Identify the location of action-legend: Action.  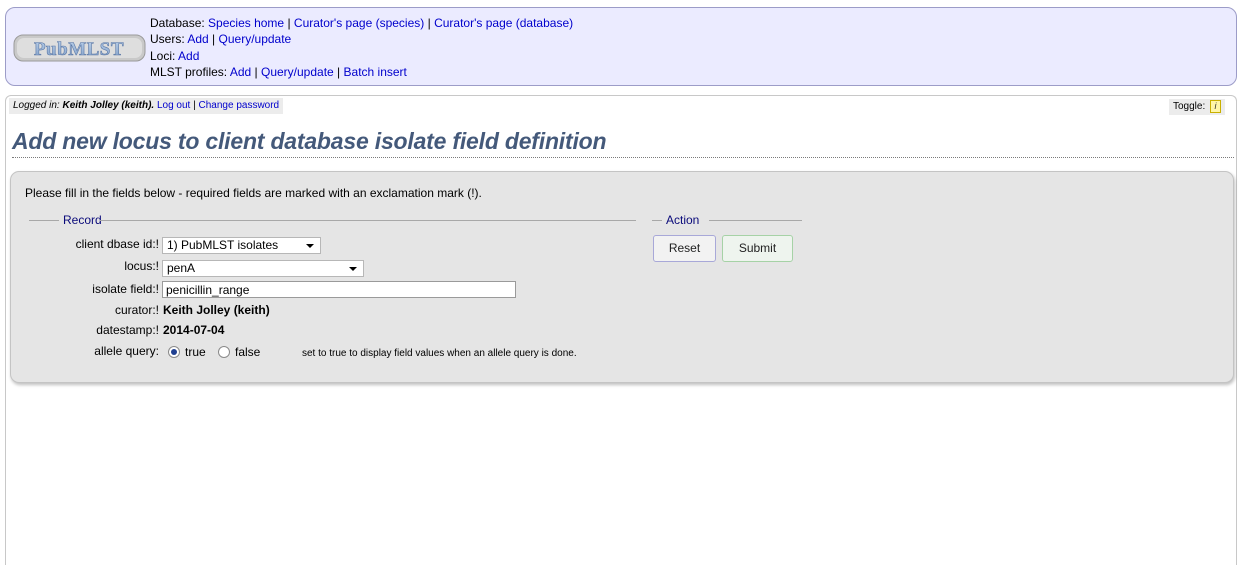
(683, 220).